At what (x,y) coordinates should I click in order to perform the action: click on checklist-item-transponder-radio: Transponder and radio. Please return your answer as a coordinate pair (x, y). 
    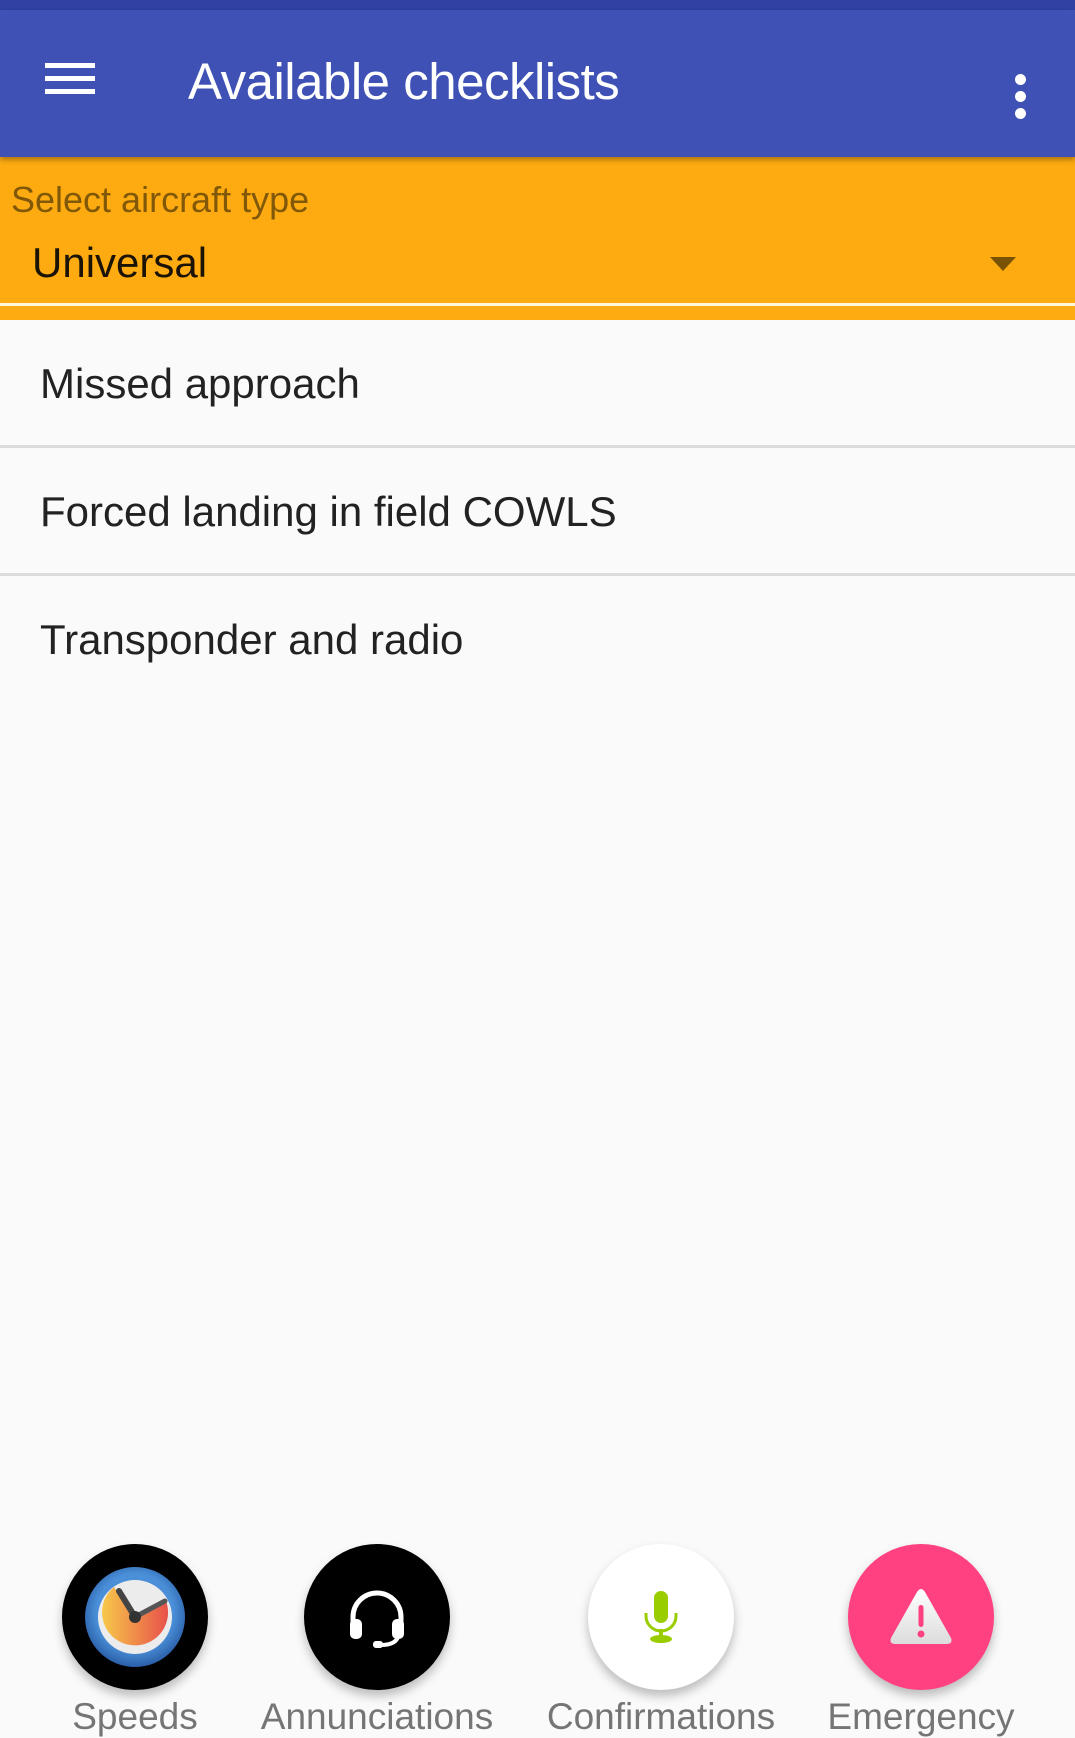
    Looking at the image, I should click on (537, 640).